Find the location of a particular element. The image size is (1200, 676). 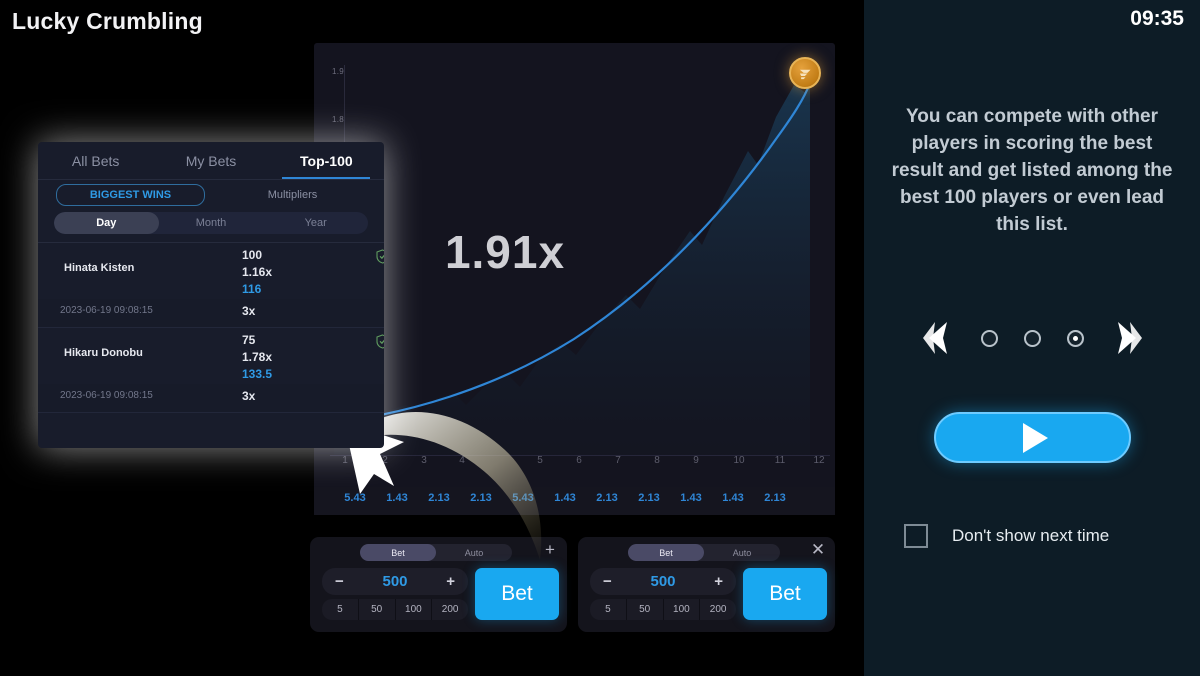

play-icon is located at coordinates (1035, 437).